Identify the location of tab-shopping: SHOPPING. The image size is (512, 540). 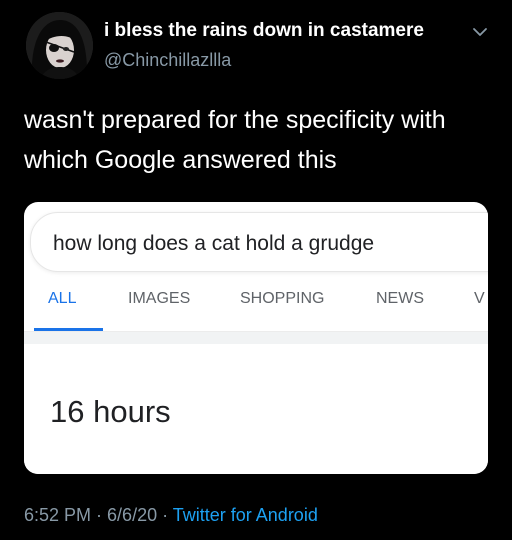
(282, 298).